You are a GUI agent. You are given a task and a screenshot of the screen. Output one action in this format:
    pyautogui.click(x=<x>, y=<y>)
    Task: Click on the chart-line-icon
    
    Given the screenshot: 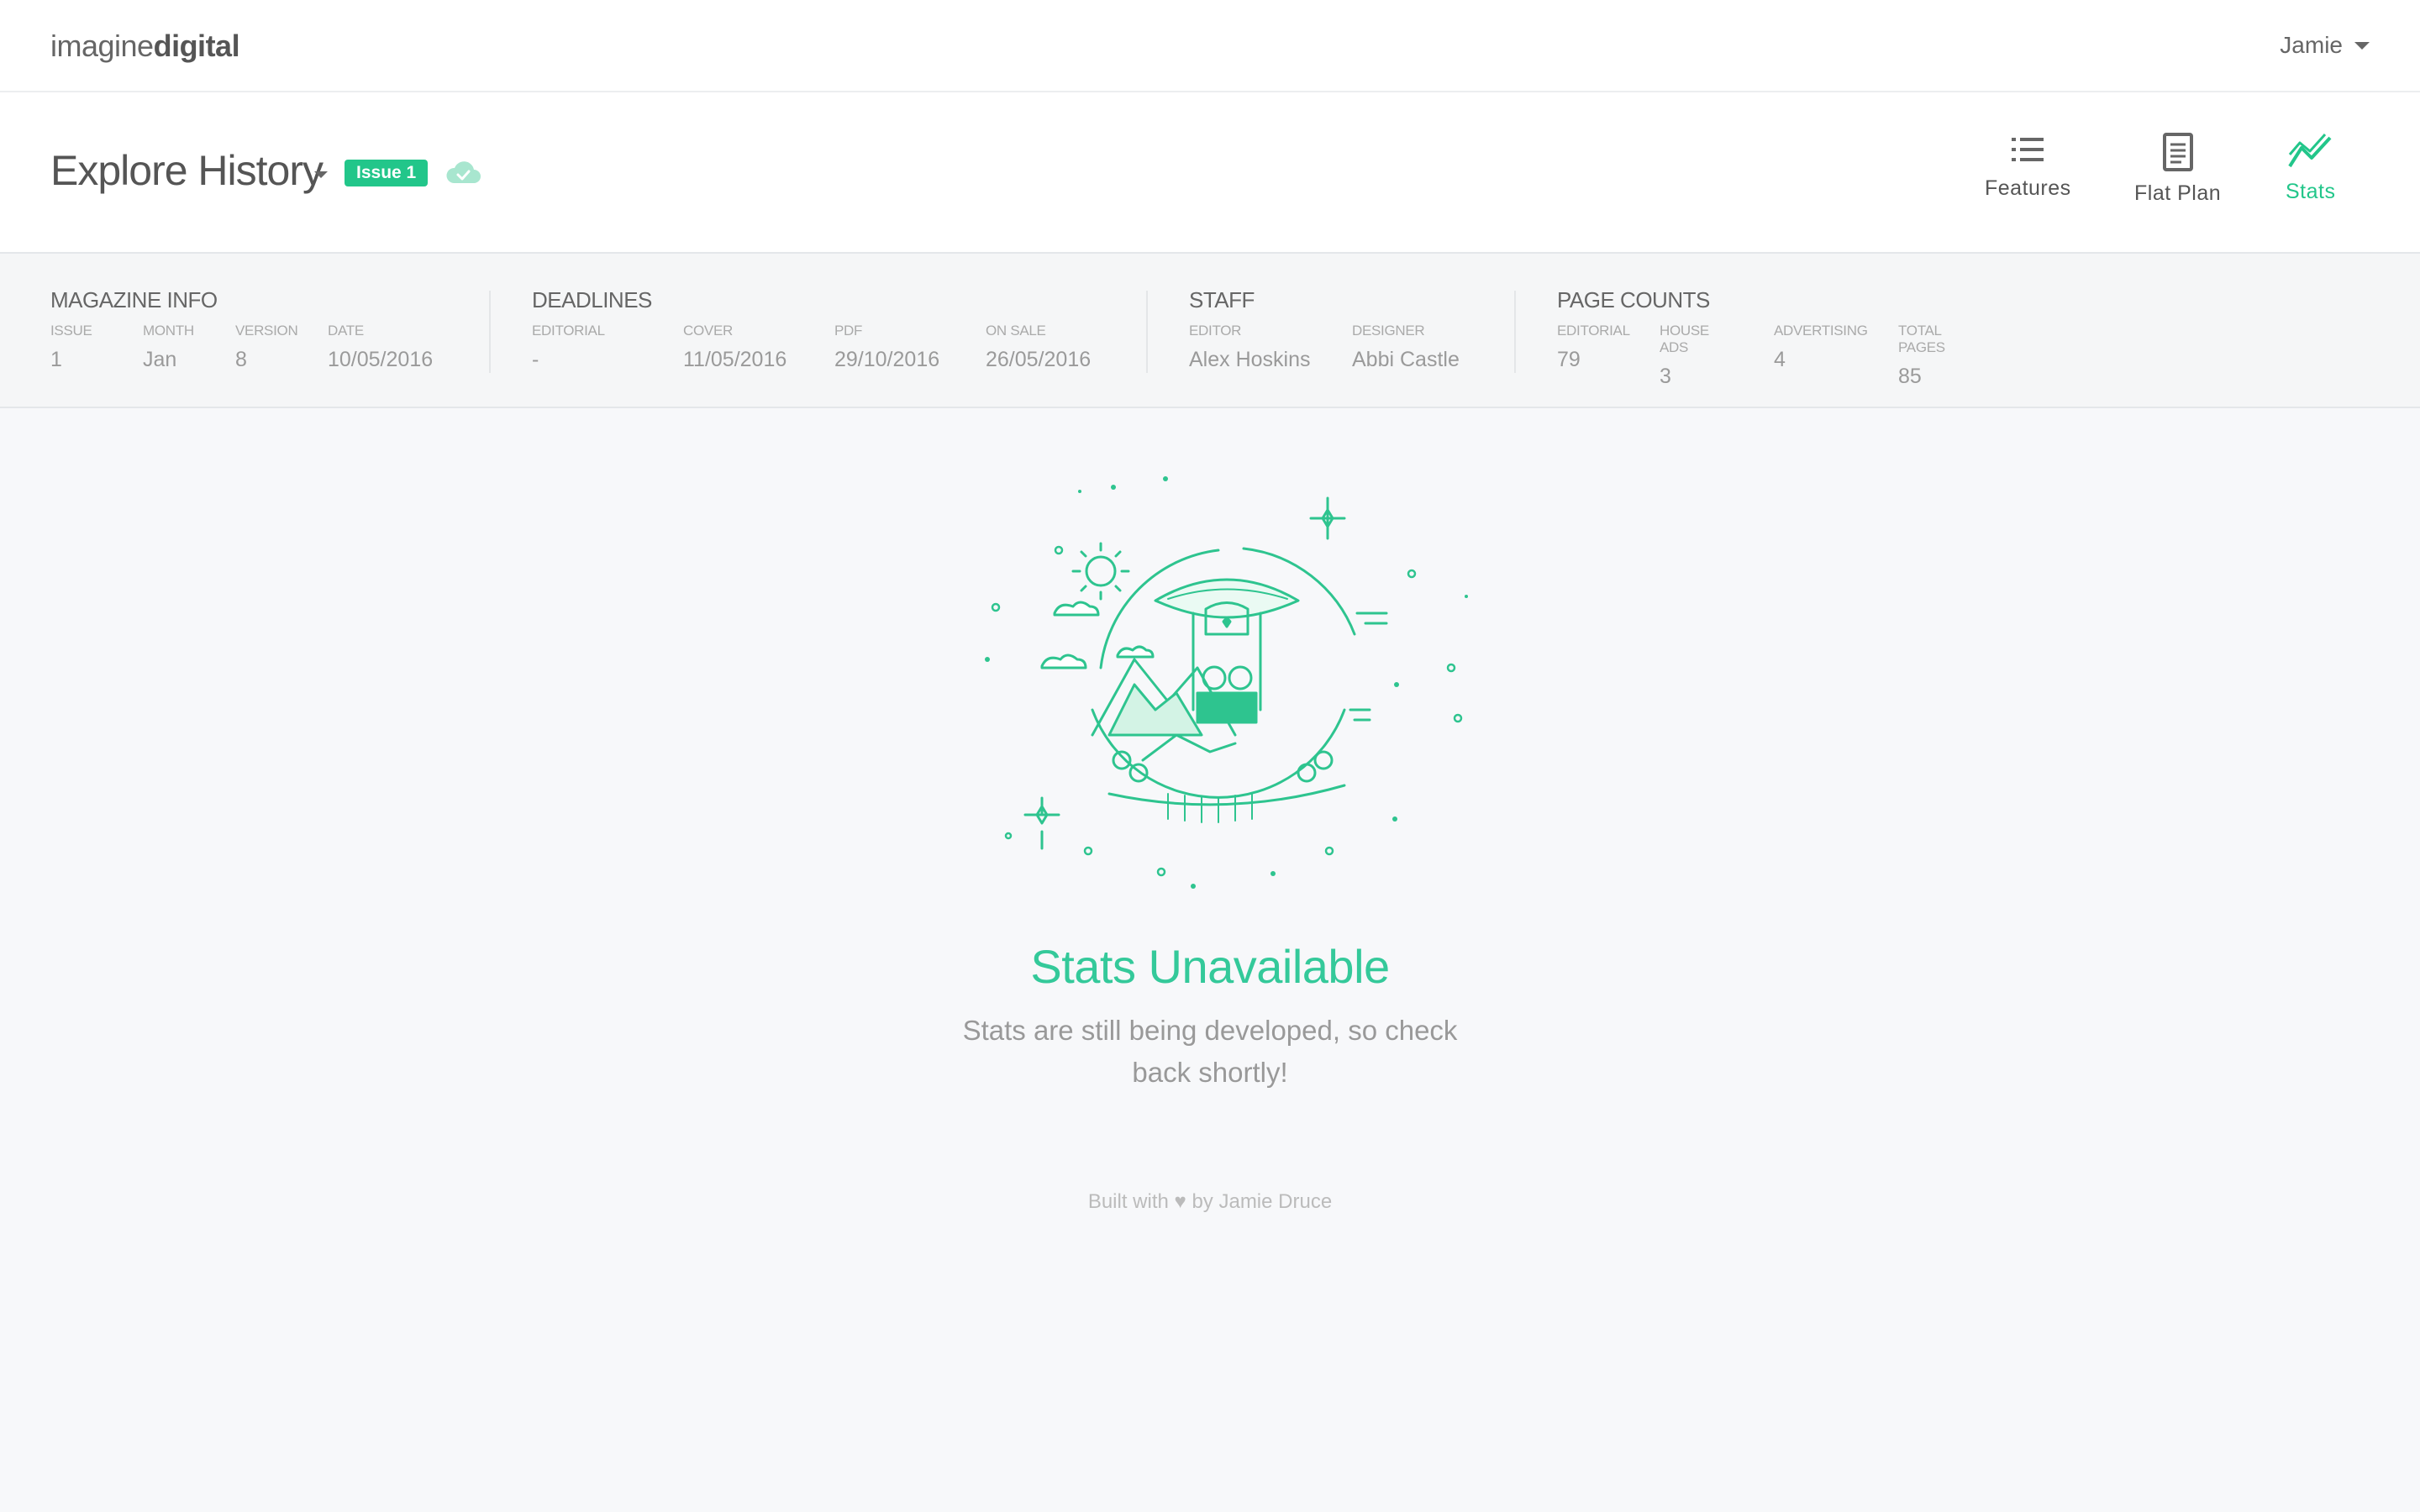 What is the action you would take?
    pyautogui.click(x=2310, y=150)
    